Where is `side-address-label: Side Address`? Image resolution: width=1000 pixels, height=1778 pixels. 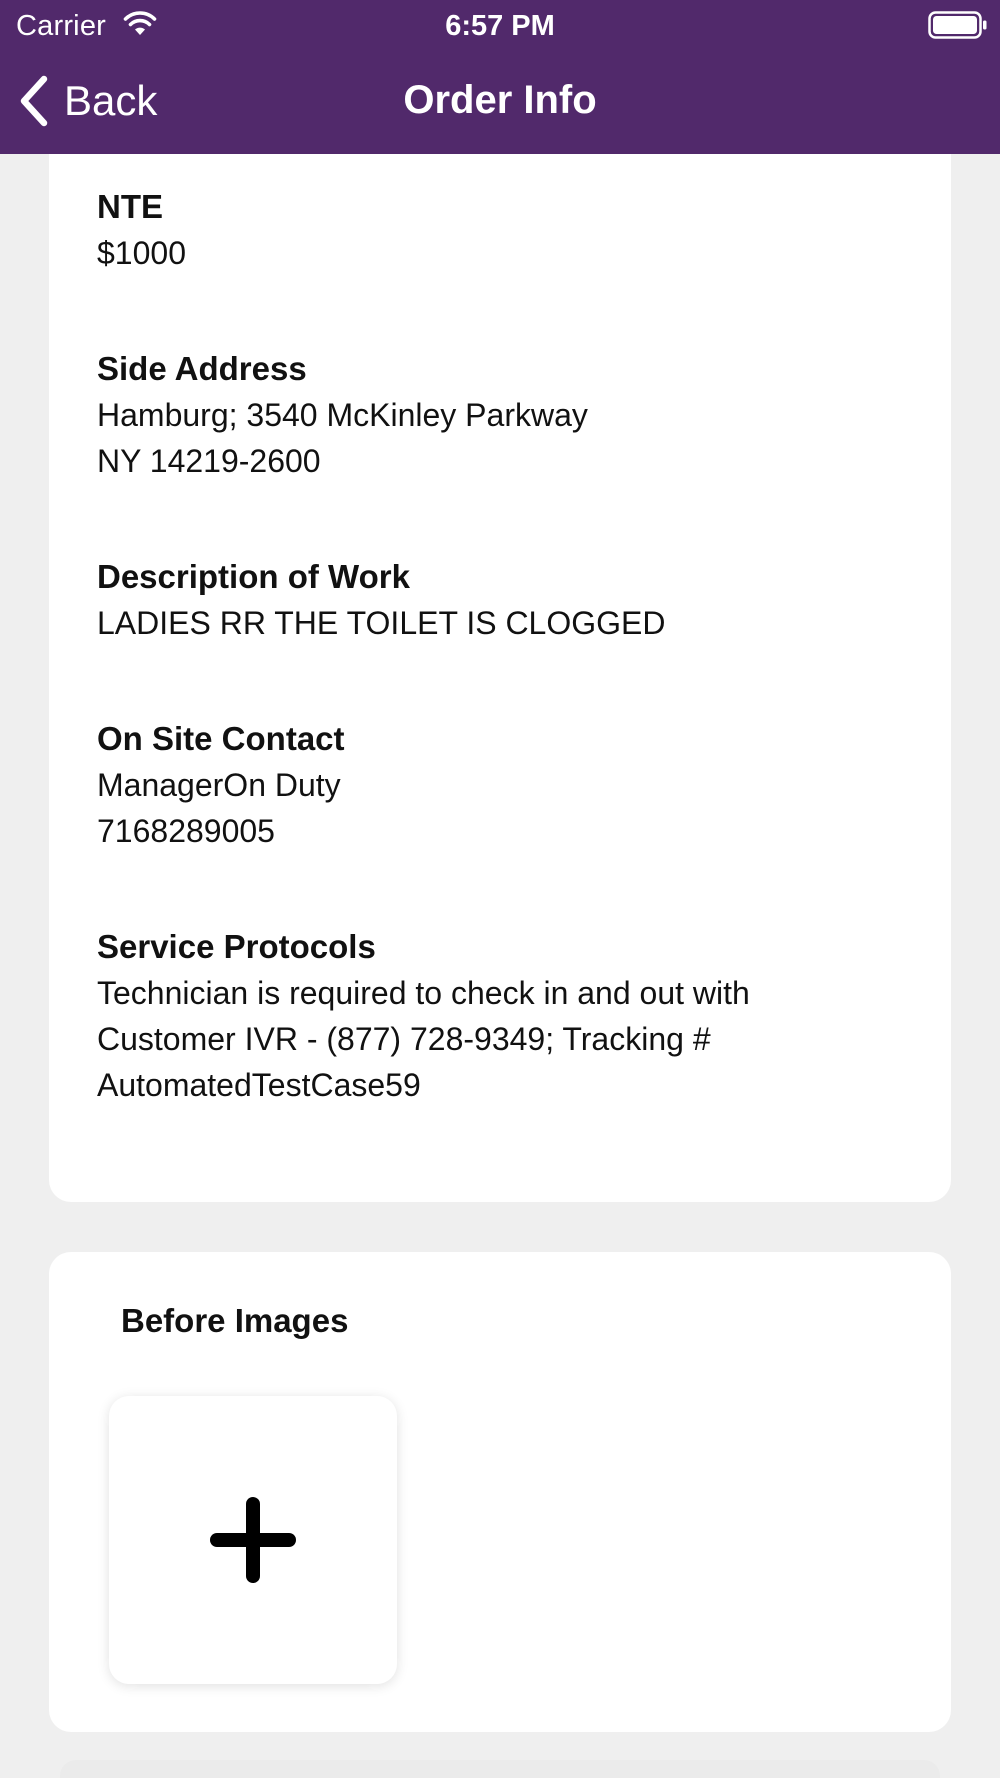
side-address-label: Side Address is located at coordinates (202, 368).